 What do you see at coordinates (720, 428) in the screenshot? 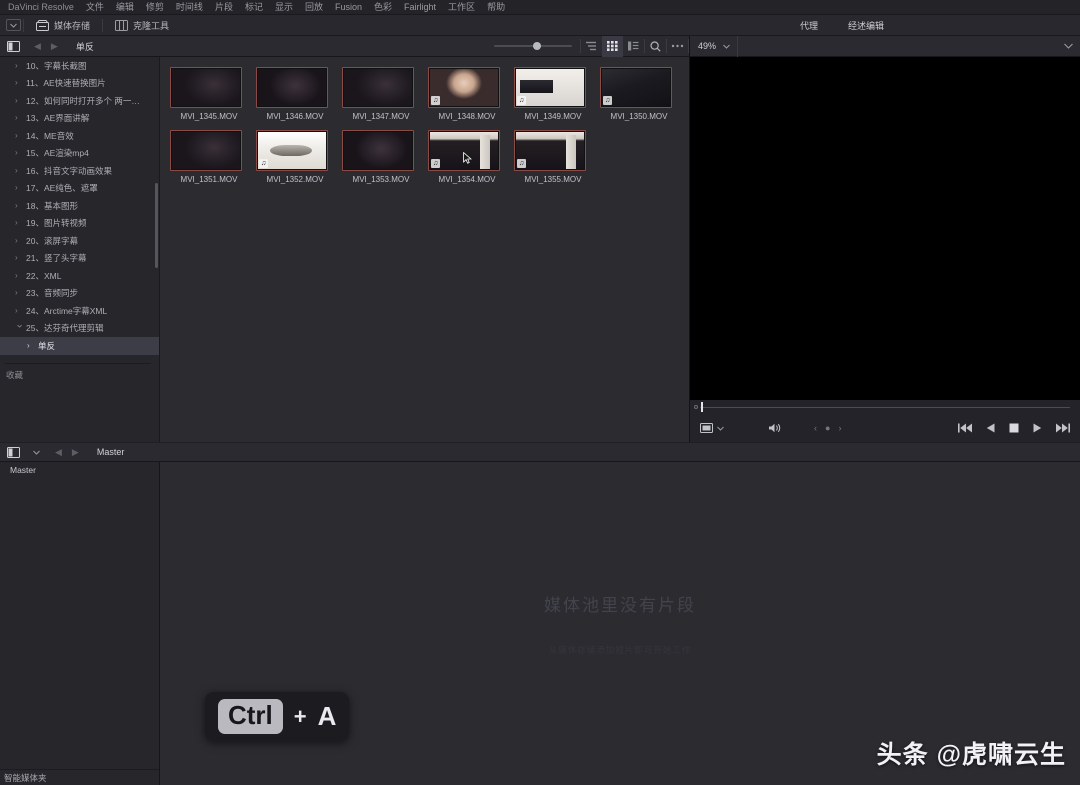
I see `viewer-mode-chevron-icon` at bounding box center [720, 428].